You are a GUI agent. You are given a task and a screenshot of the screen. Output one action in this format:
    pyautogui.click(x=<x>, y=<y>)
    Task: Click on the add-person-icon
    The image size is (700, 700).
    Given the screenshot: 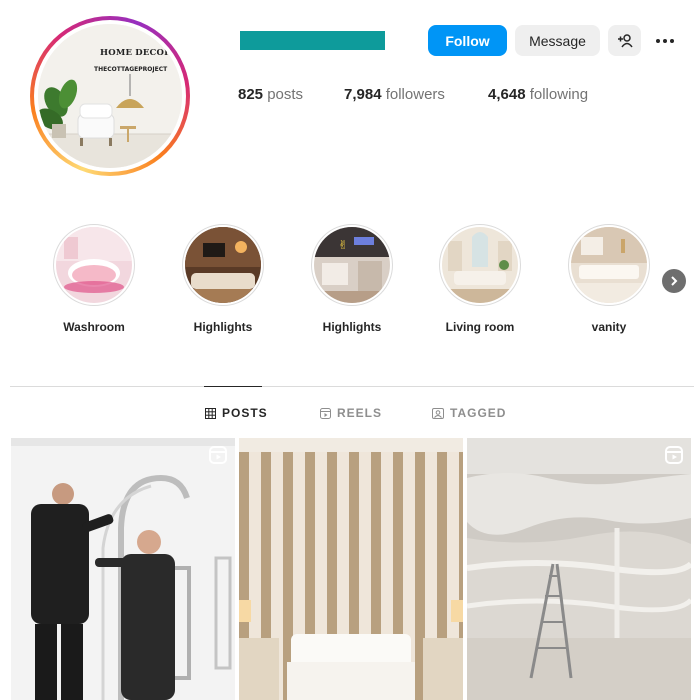 What is the action you would take?
    pyautogui.click(x=625, y=40)
    